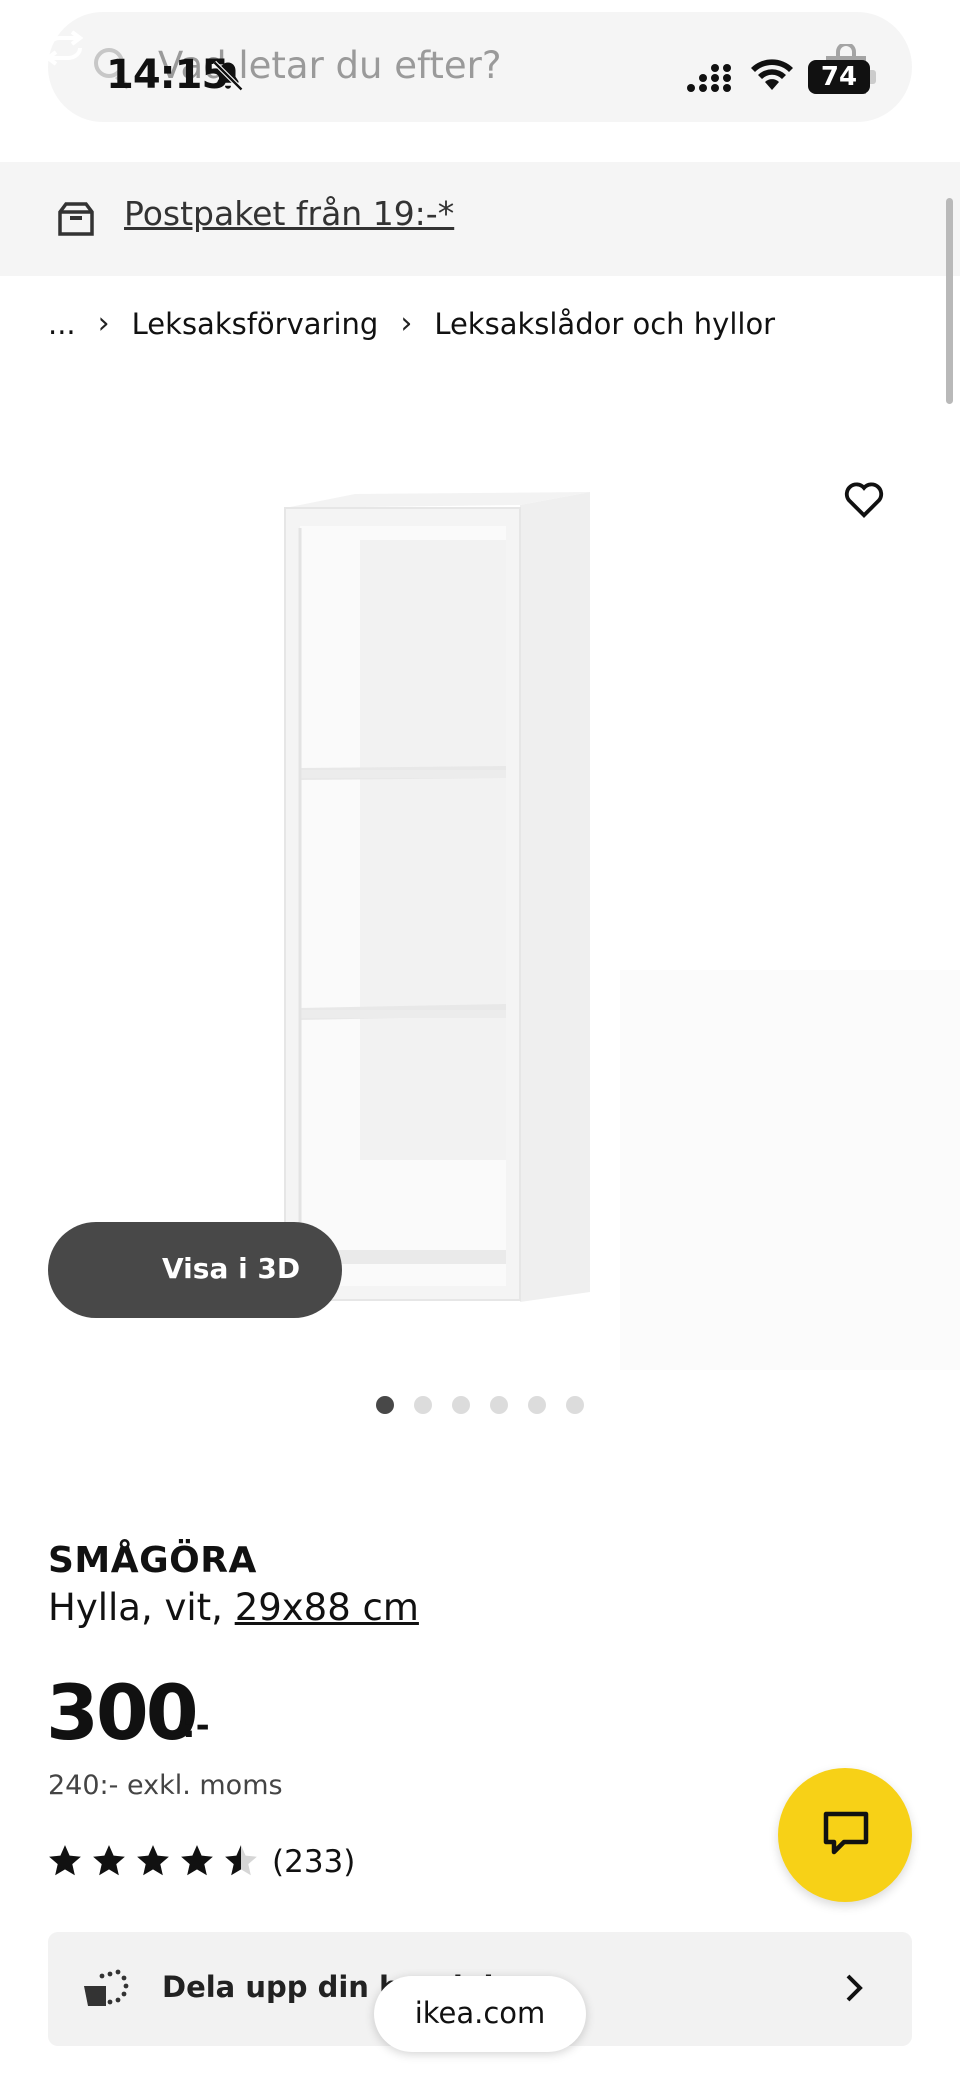 This screenshot has width=960, height=2087. What do you see at coordinates (228, 76) in the screenshot?
I see `bell-off-icon` at bounding box center [228, 76].